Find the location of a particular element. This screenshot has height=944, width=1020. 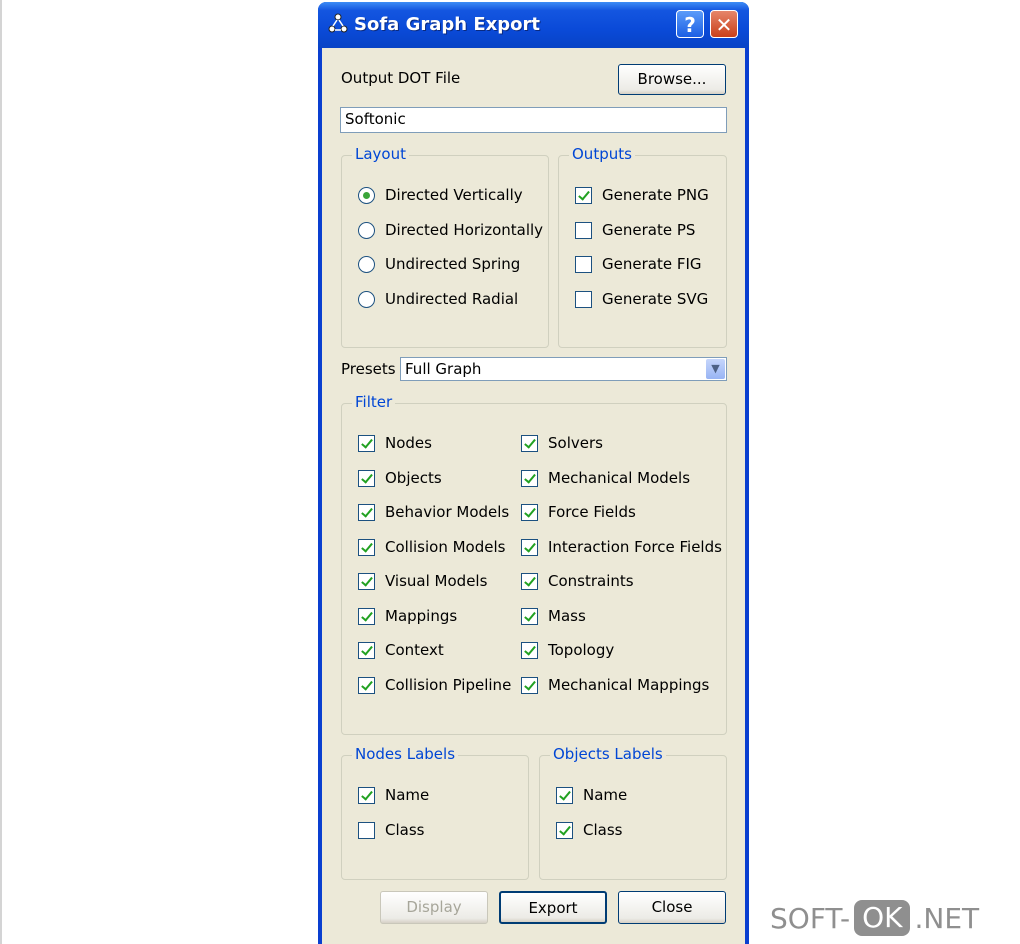

radio-label: Undirected Radial is located at coordinates (452, 299).